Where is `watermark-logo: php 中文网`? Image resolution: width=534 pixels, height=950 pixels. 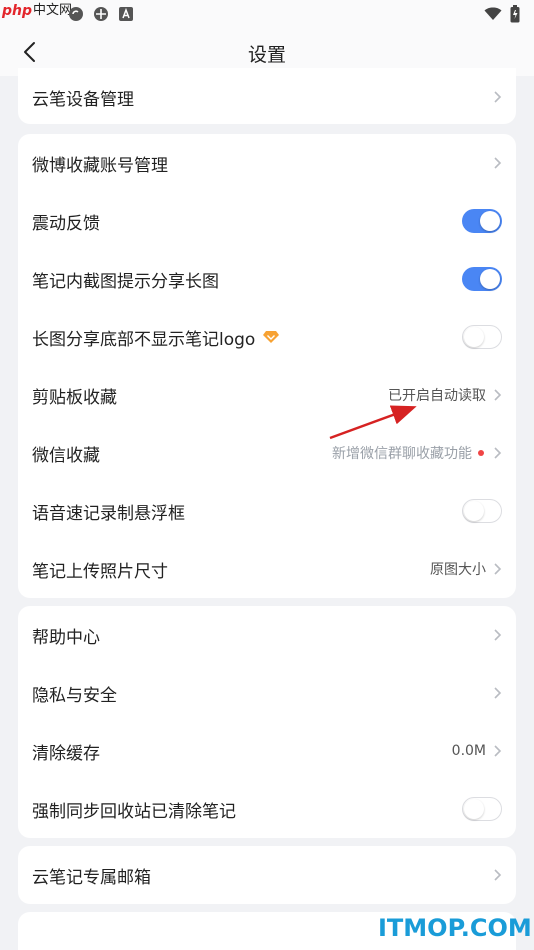 watermark-logo: php 中文网 is located at coordinates (37, 11).